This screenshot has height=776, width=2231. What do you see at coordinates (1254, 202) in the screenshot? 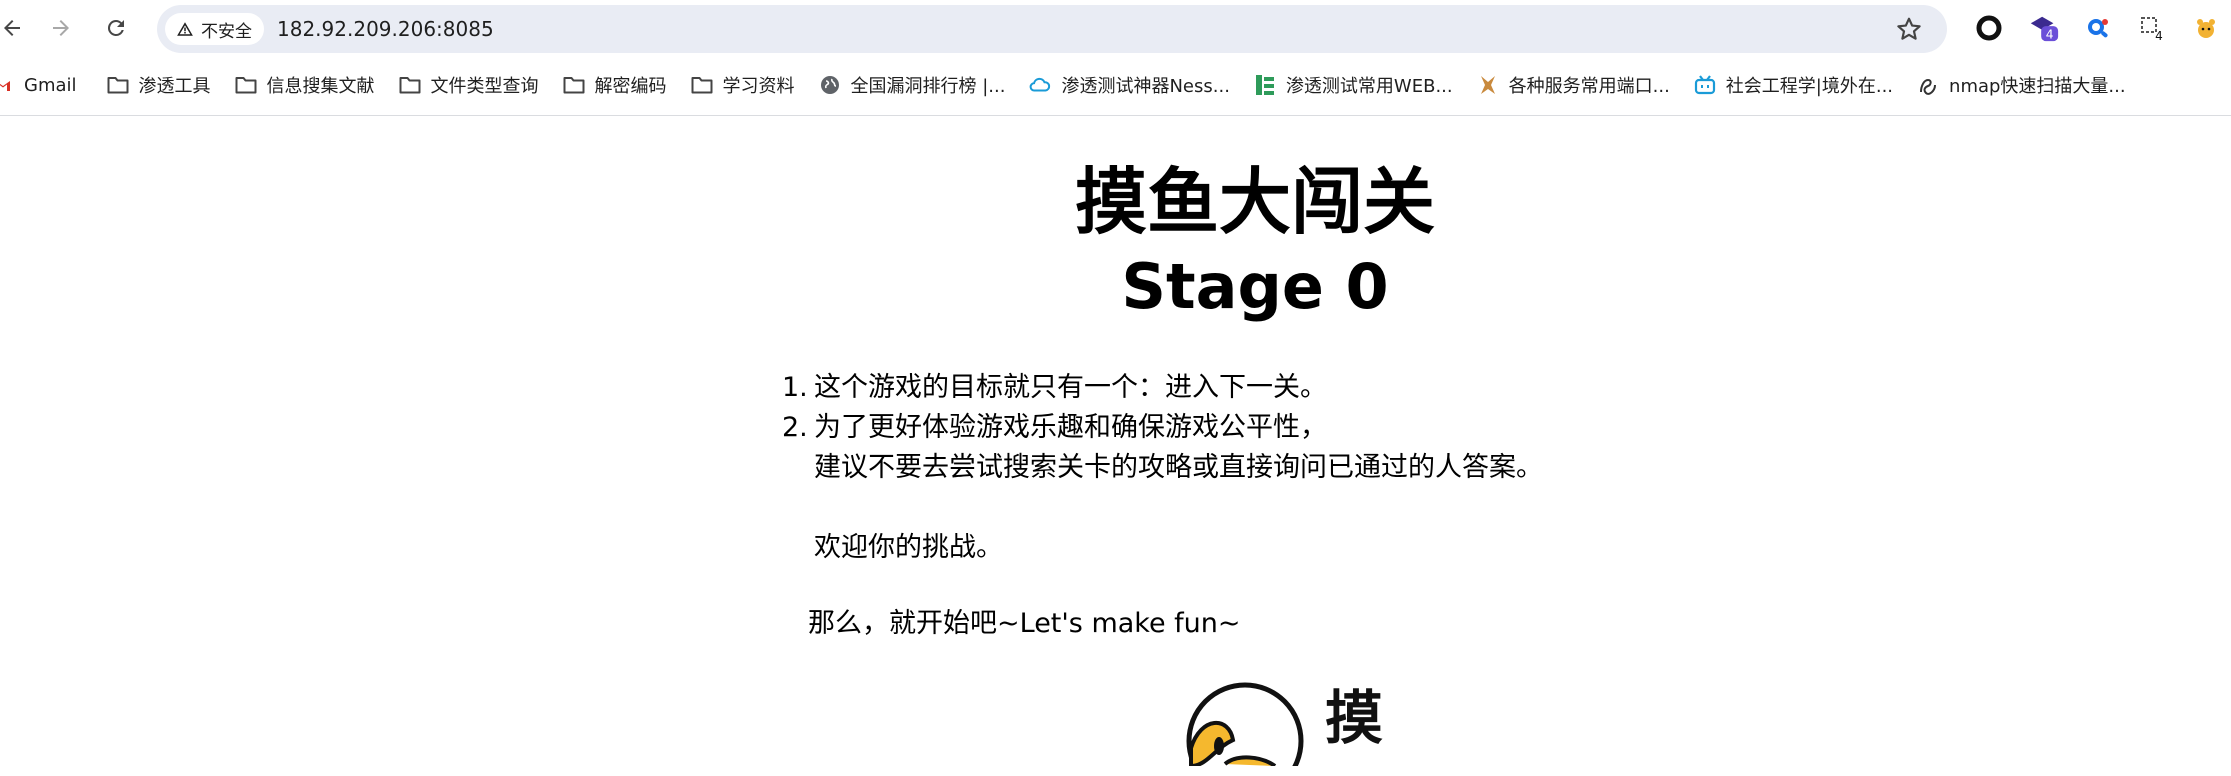
I see `page-title: 摸鱼大闯关` at bounding box center [1254, 202].